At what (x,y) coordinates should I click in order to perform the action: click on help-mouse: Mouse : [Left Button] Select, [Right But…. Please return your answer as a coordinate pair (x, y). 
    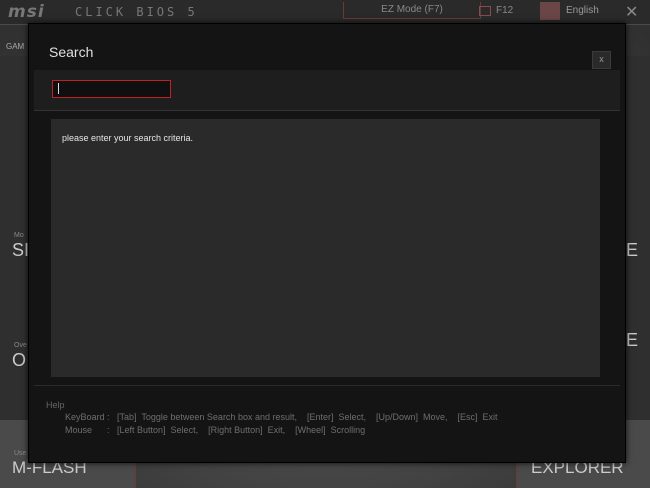
    Looking at the image, I should click on (215, 430).